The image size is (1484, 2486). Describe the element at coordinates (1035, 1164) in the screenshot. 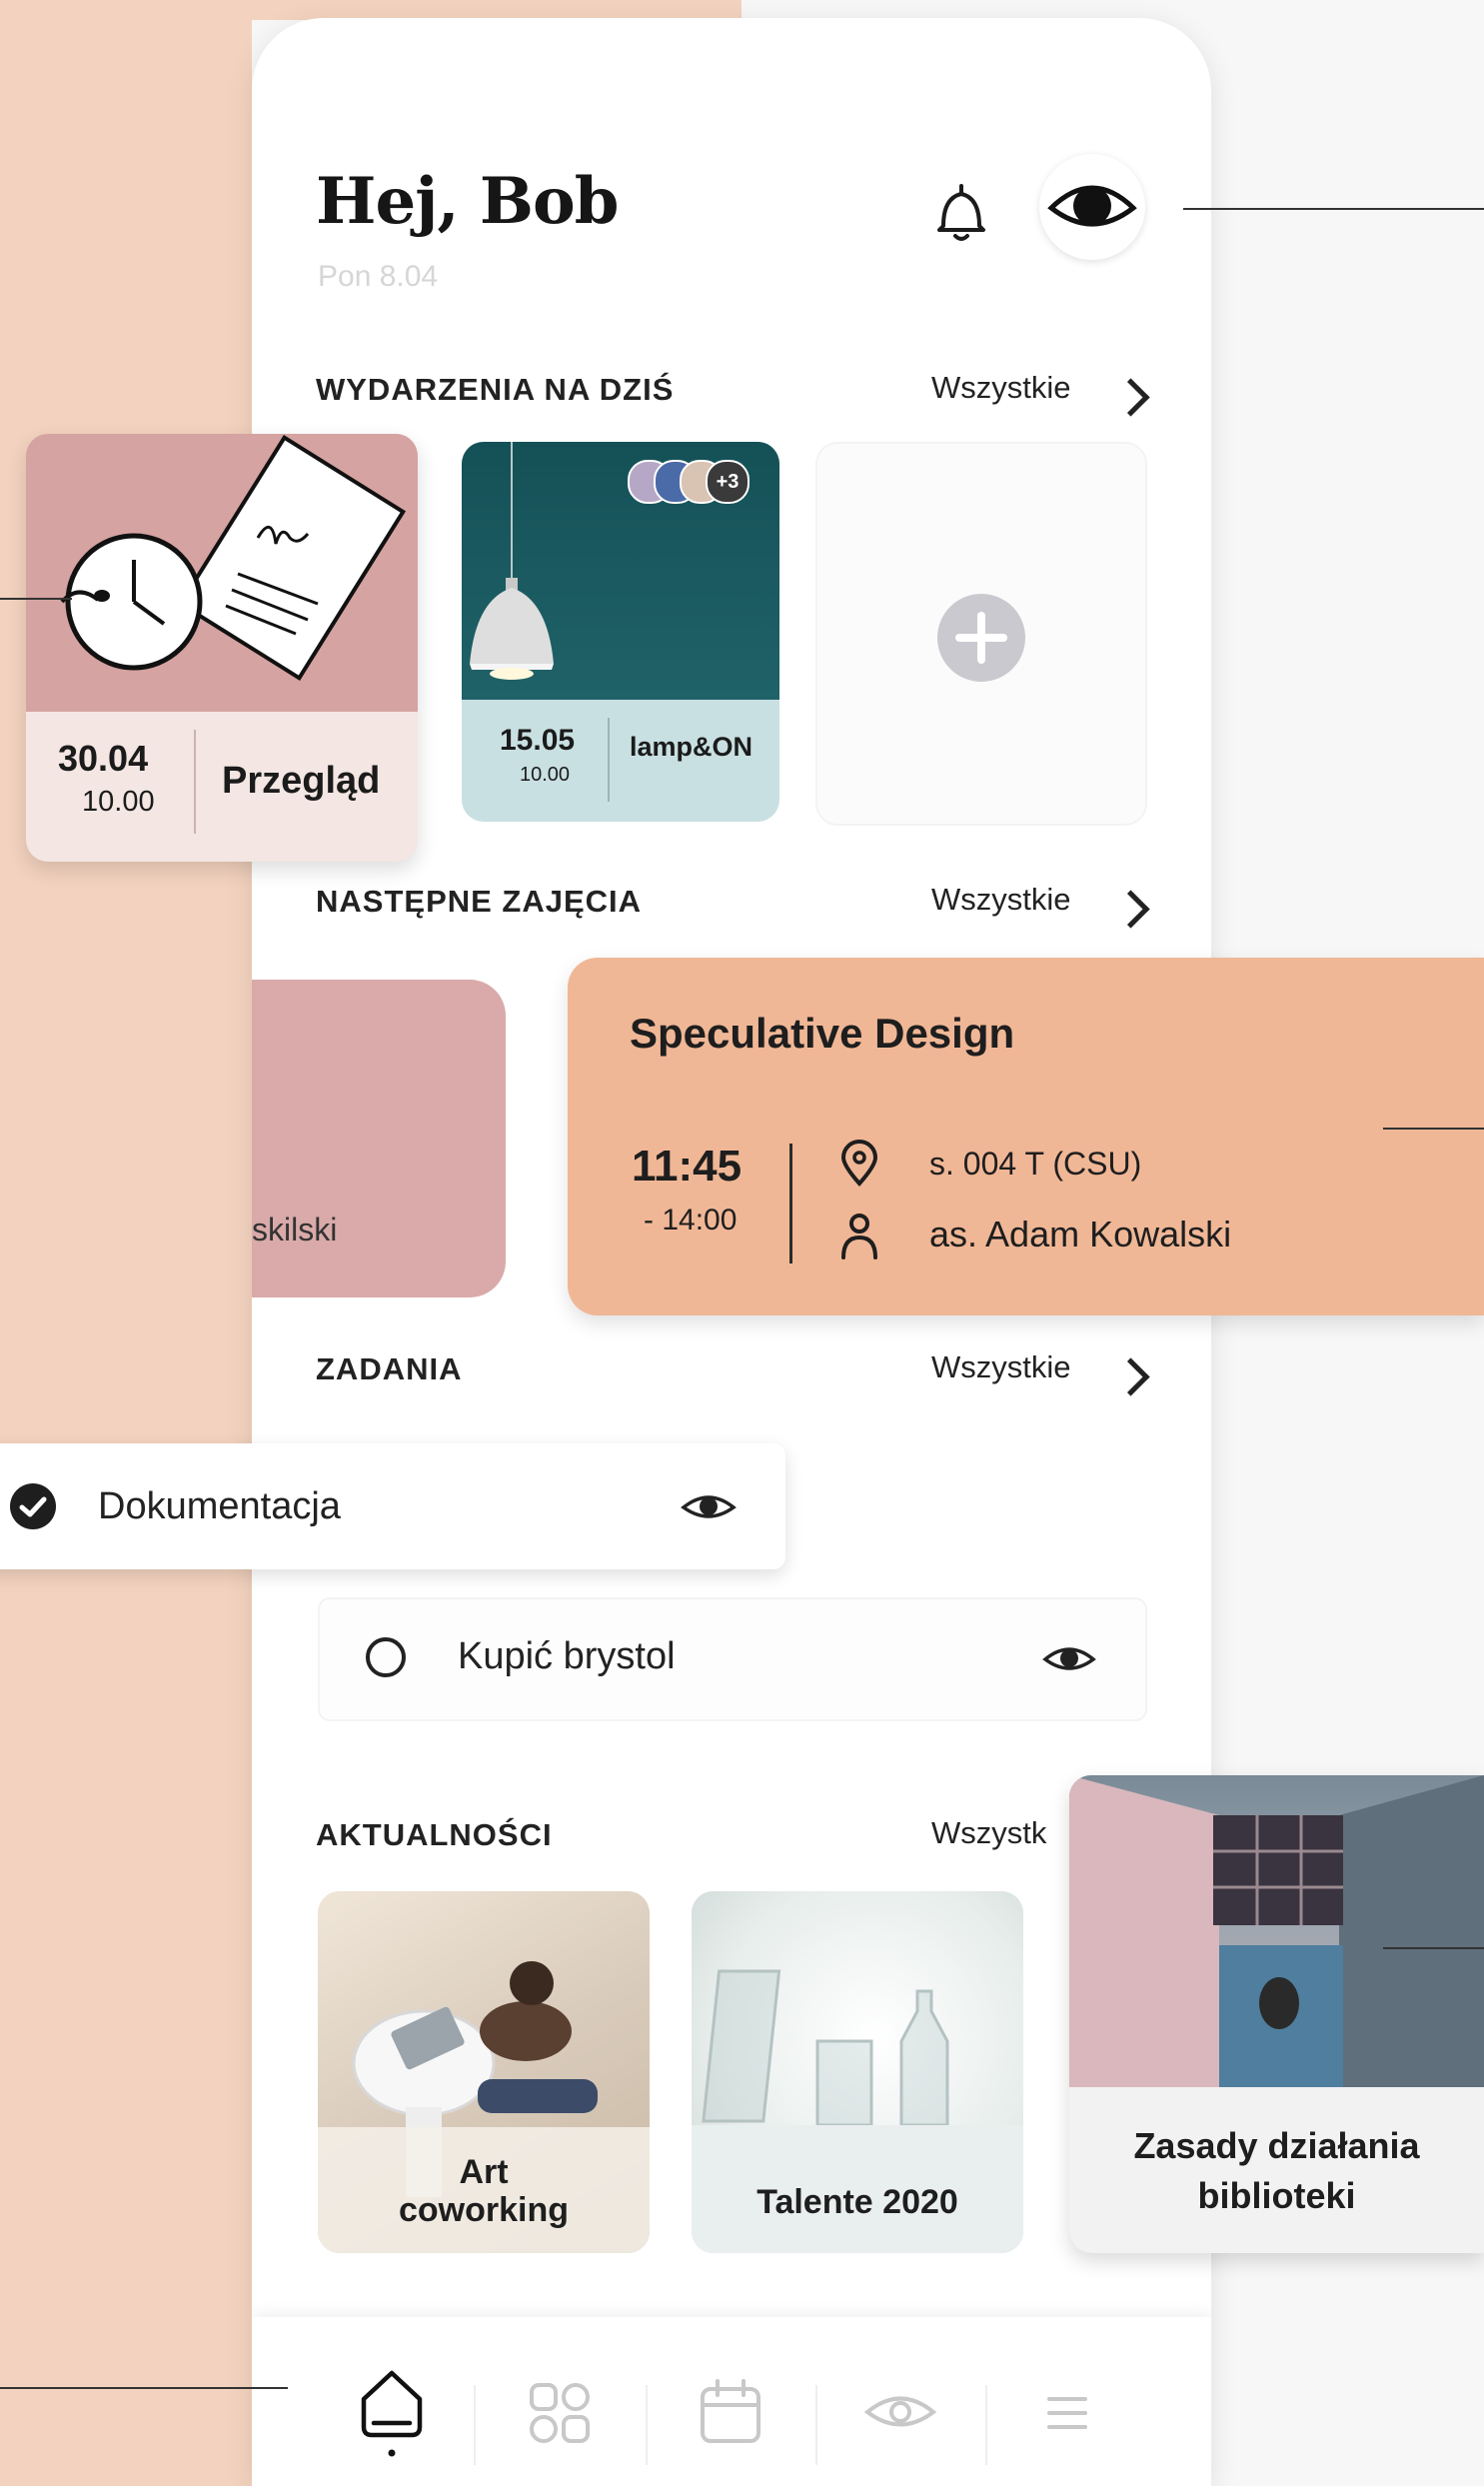

I see `class-room: s. 004 T (CSU)` at that location.